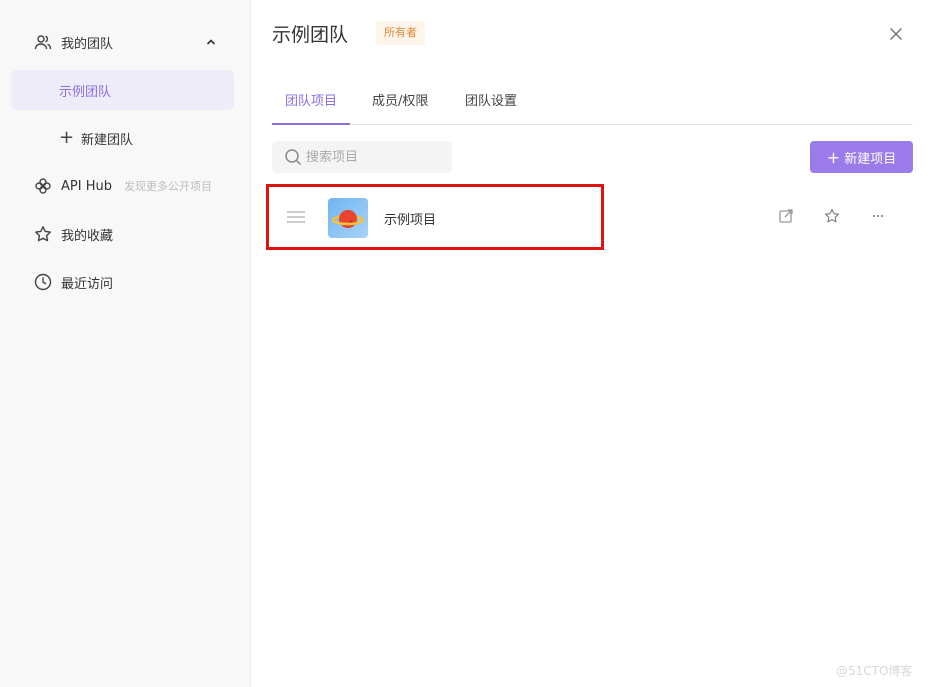  Describe the element at coordinates (43, 186) in the screenshot. I see `api-hub-icon` at that location.